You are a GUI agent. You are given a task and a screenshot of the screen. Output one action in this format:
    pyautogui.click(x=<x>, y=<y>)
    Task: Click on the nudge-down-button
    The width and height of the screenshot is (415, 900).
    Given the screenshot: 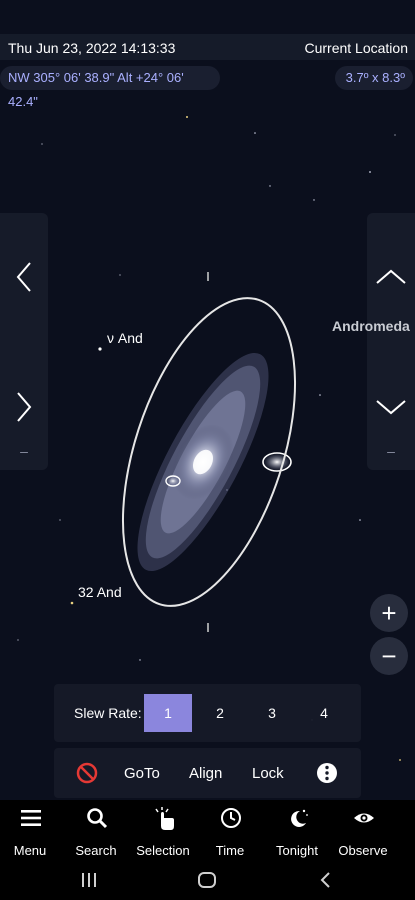 What is the action you would take?
    pyautogui.click(x=391, y=407)
    